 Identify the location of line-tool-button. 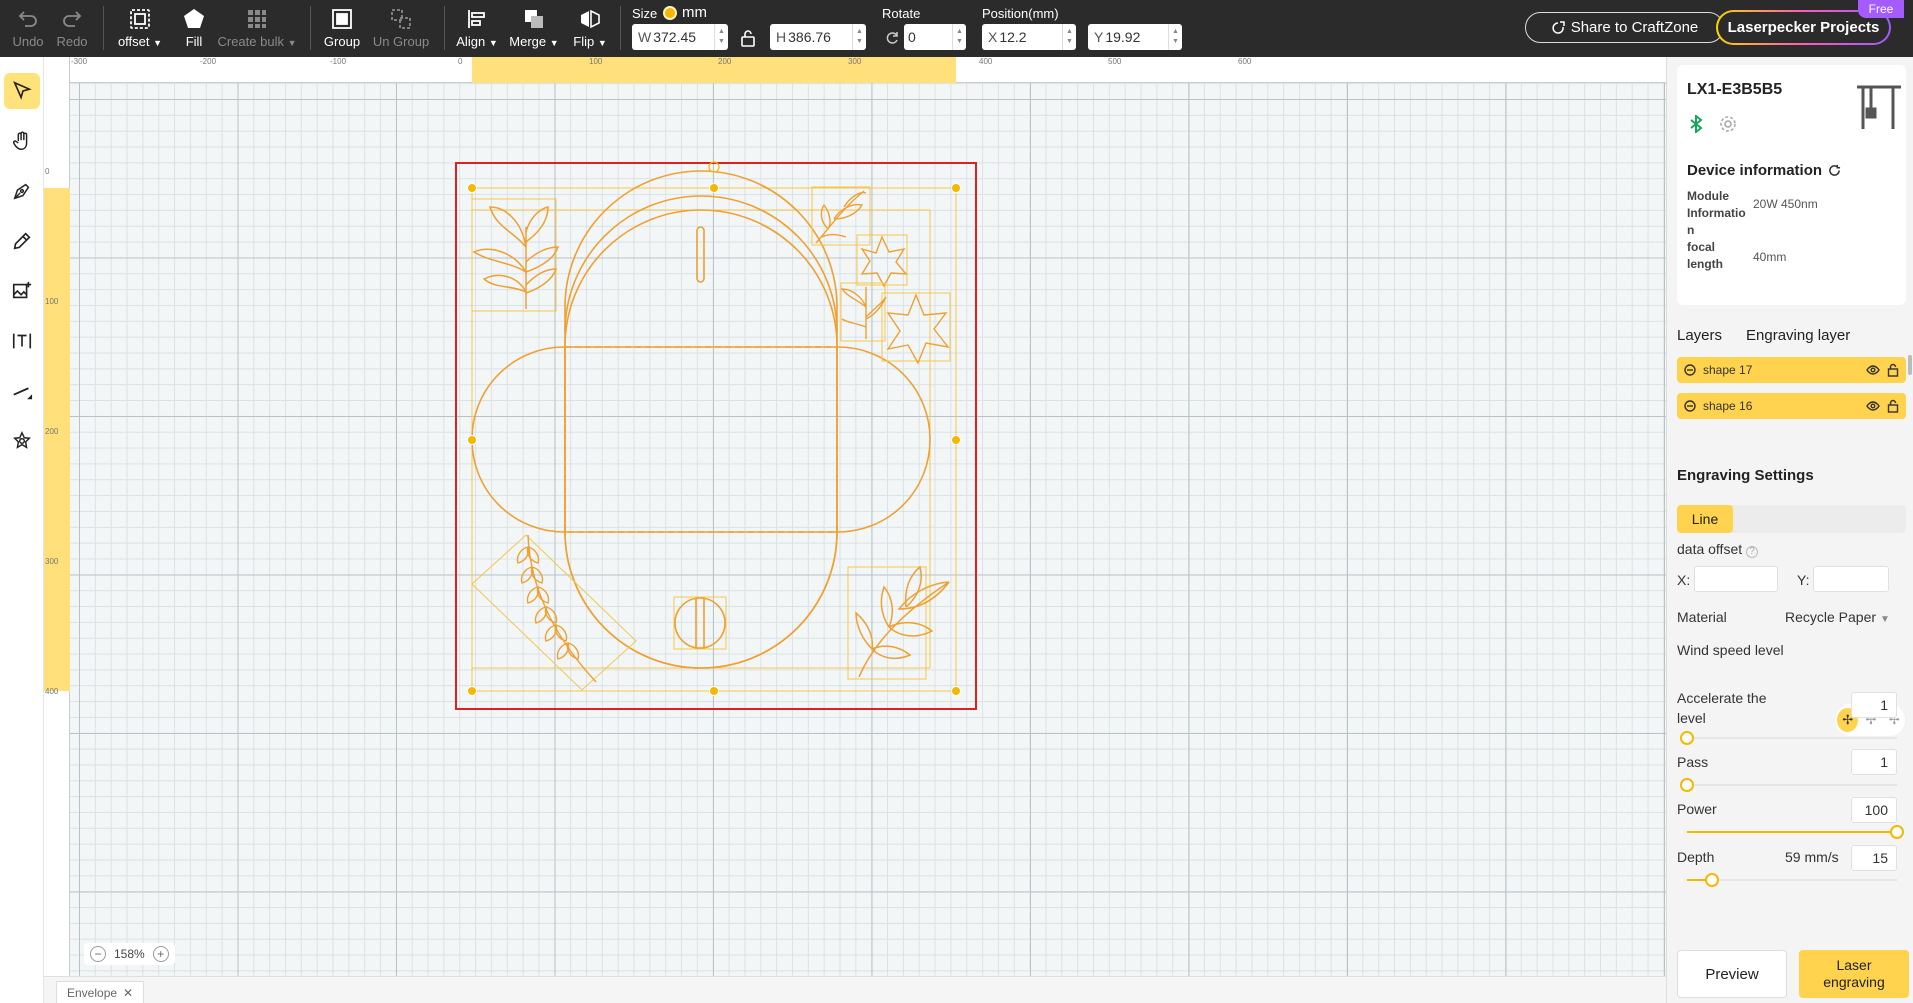
(22, 391).